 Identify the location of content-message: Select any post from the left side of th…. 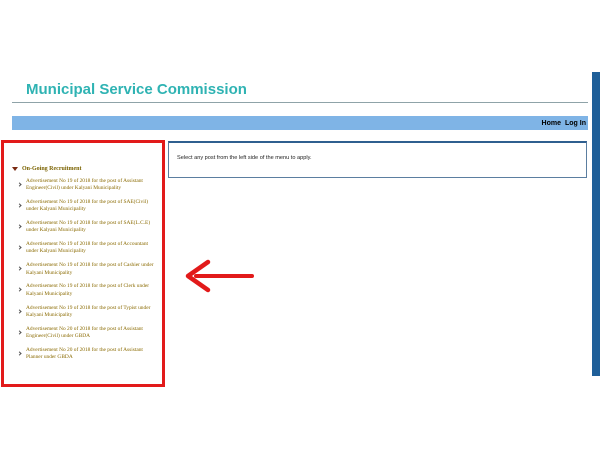
(244, 158).